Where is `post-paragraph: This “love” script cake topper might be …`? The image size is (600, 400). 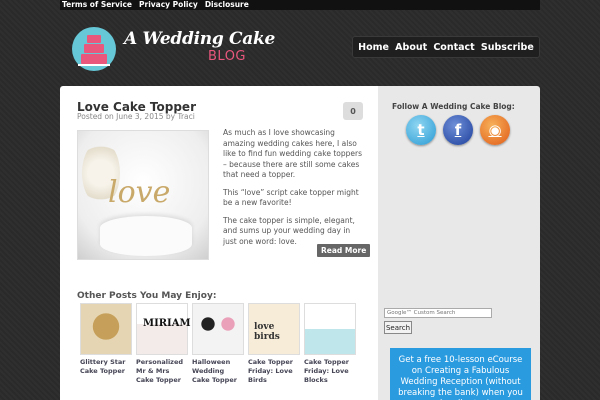 post-paragraph: This “love” script cake topper might be … is located at coordinates (291, 197).